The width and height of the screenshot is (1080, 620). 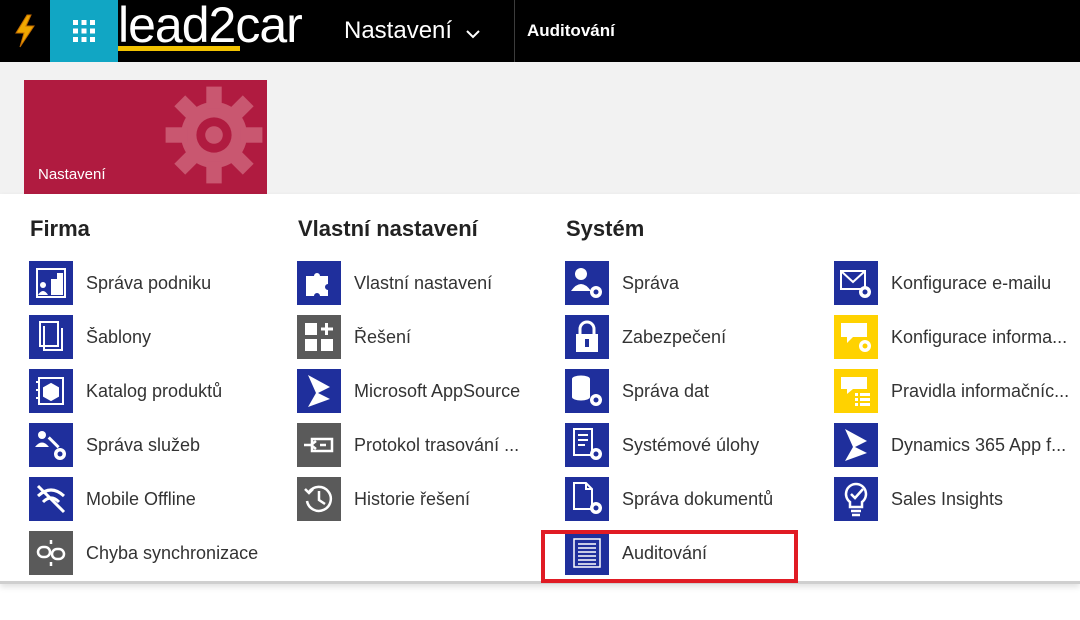 I want to click on menu-item-reseni: Řešení, so click(x=419, y=337).